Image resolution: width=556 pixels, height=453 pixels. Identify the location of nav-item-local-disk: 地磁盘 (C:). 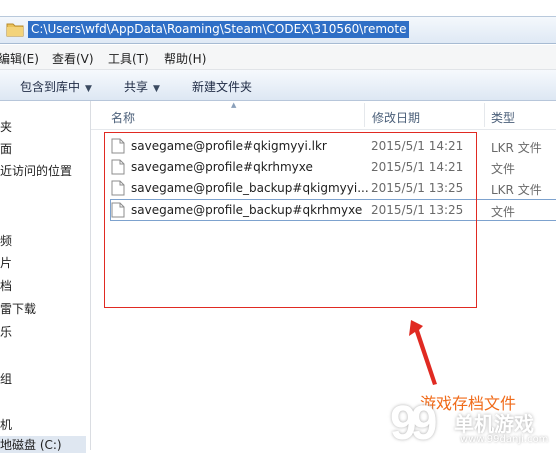
(43, 444).